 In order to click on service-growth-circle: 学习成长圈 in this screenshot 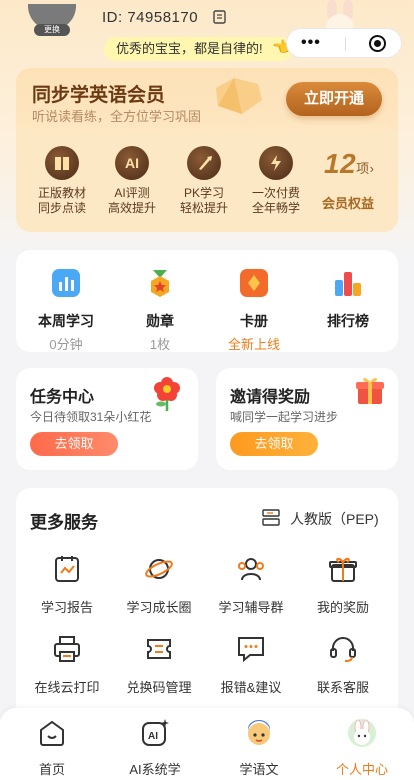, I will do `click(159, 585)`.